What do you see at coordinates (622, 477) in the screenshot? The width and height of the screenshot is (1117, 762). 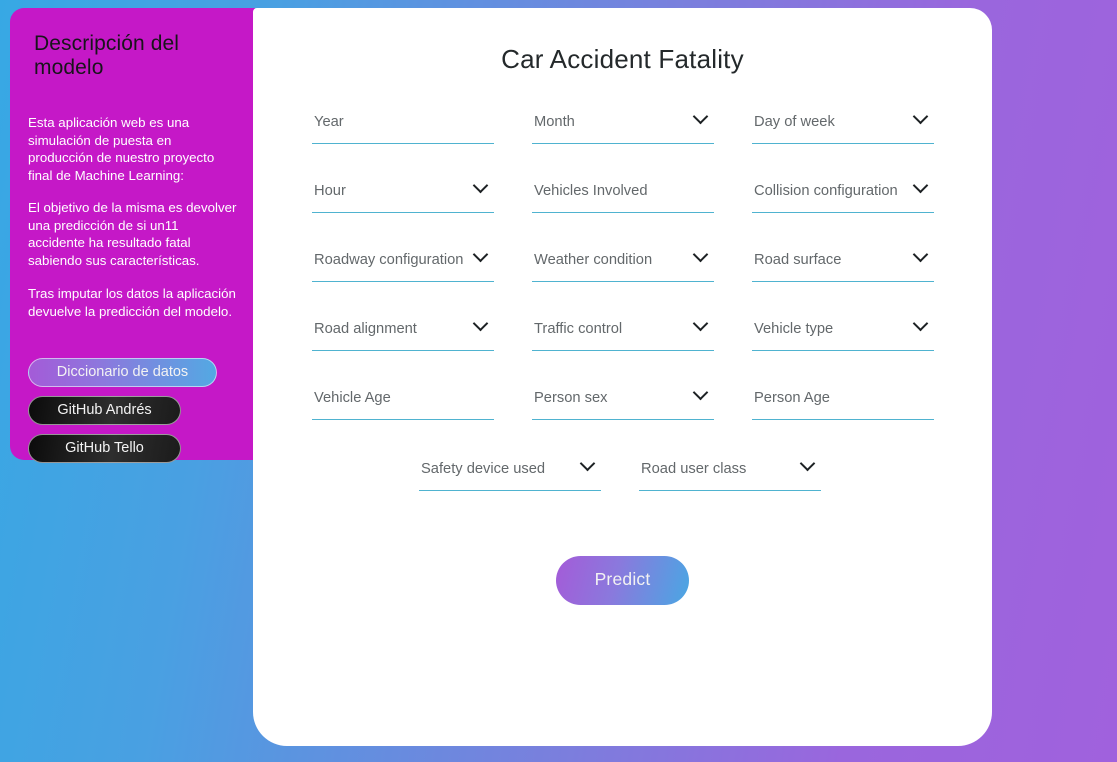 I see `form-row: Safety device used Road user class` at bounding box center [622, 477].